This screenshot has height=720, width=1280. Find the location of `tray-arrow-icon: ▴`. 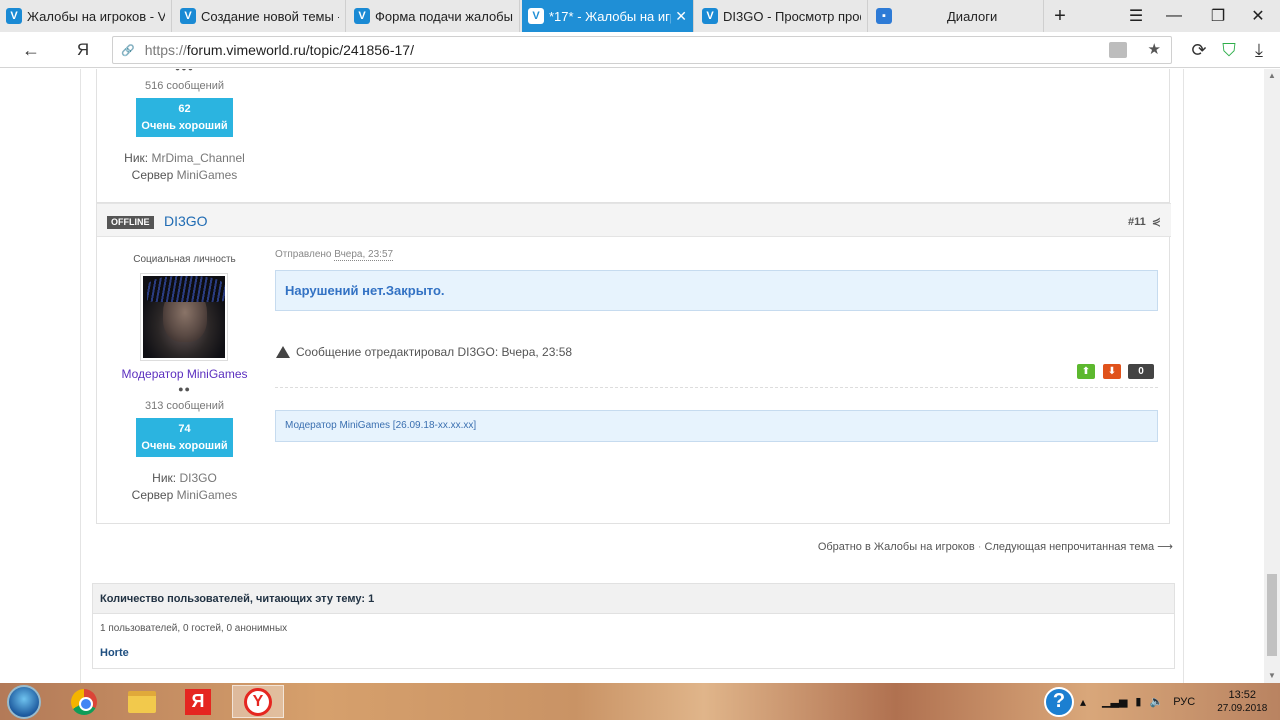

tray-arrow-icon: ▴ is located at coordinates (1083, 702).